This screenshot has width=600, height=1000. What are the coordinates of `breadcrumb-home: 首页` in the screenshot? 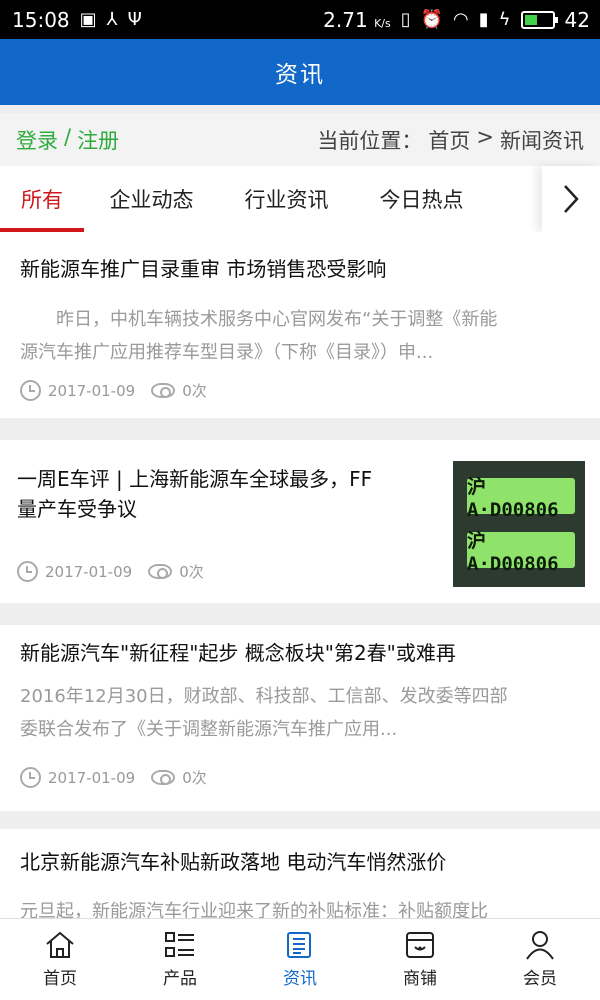 It's located at (449, 140).